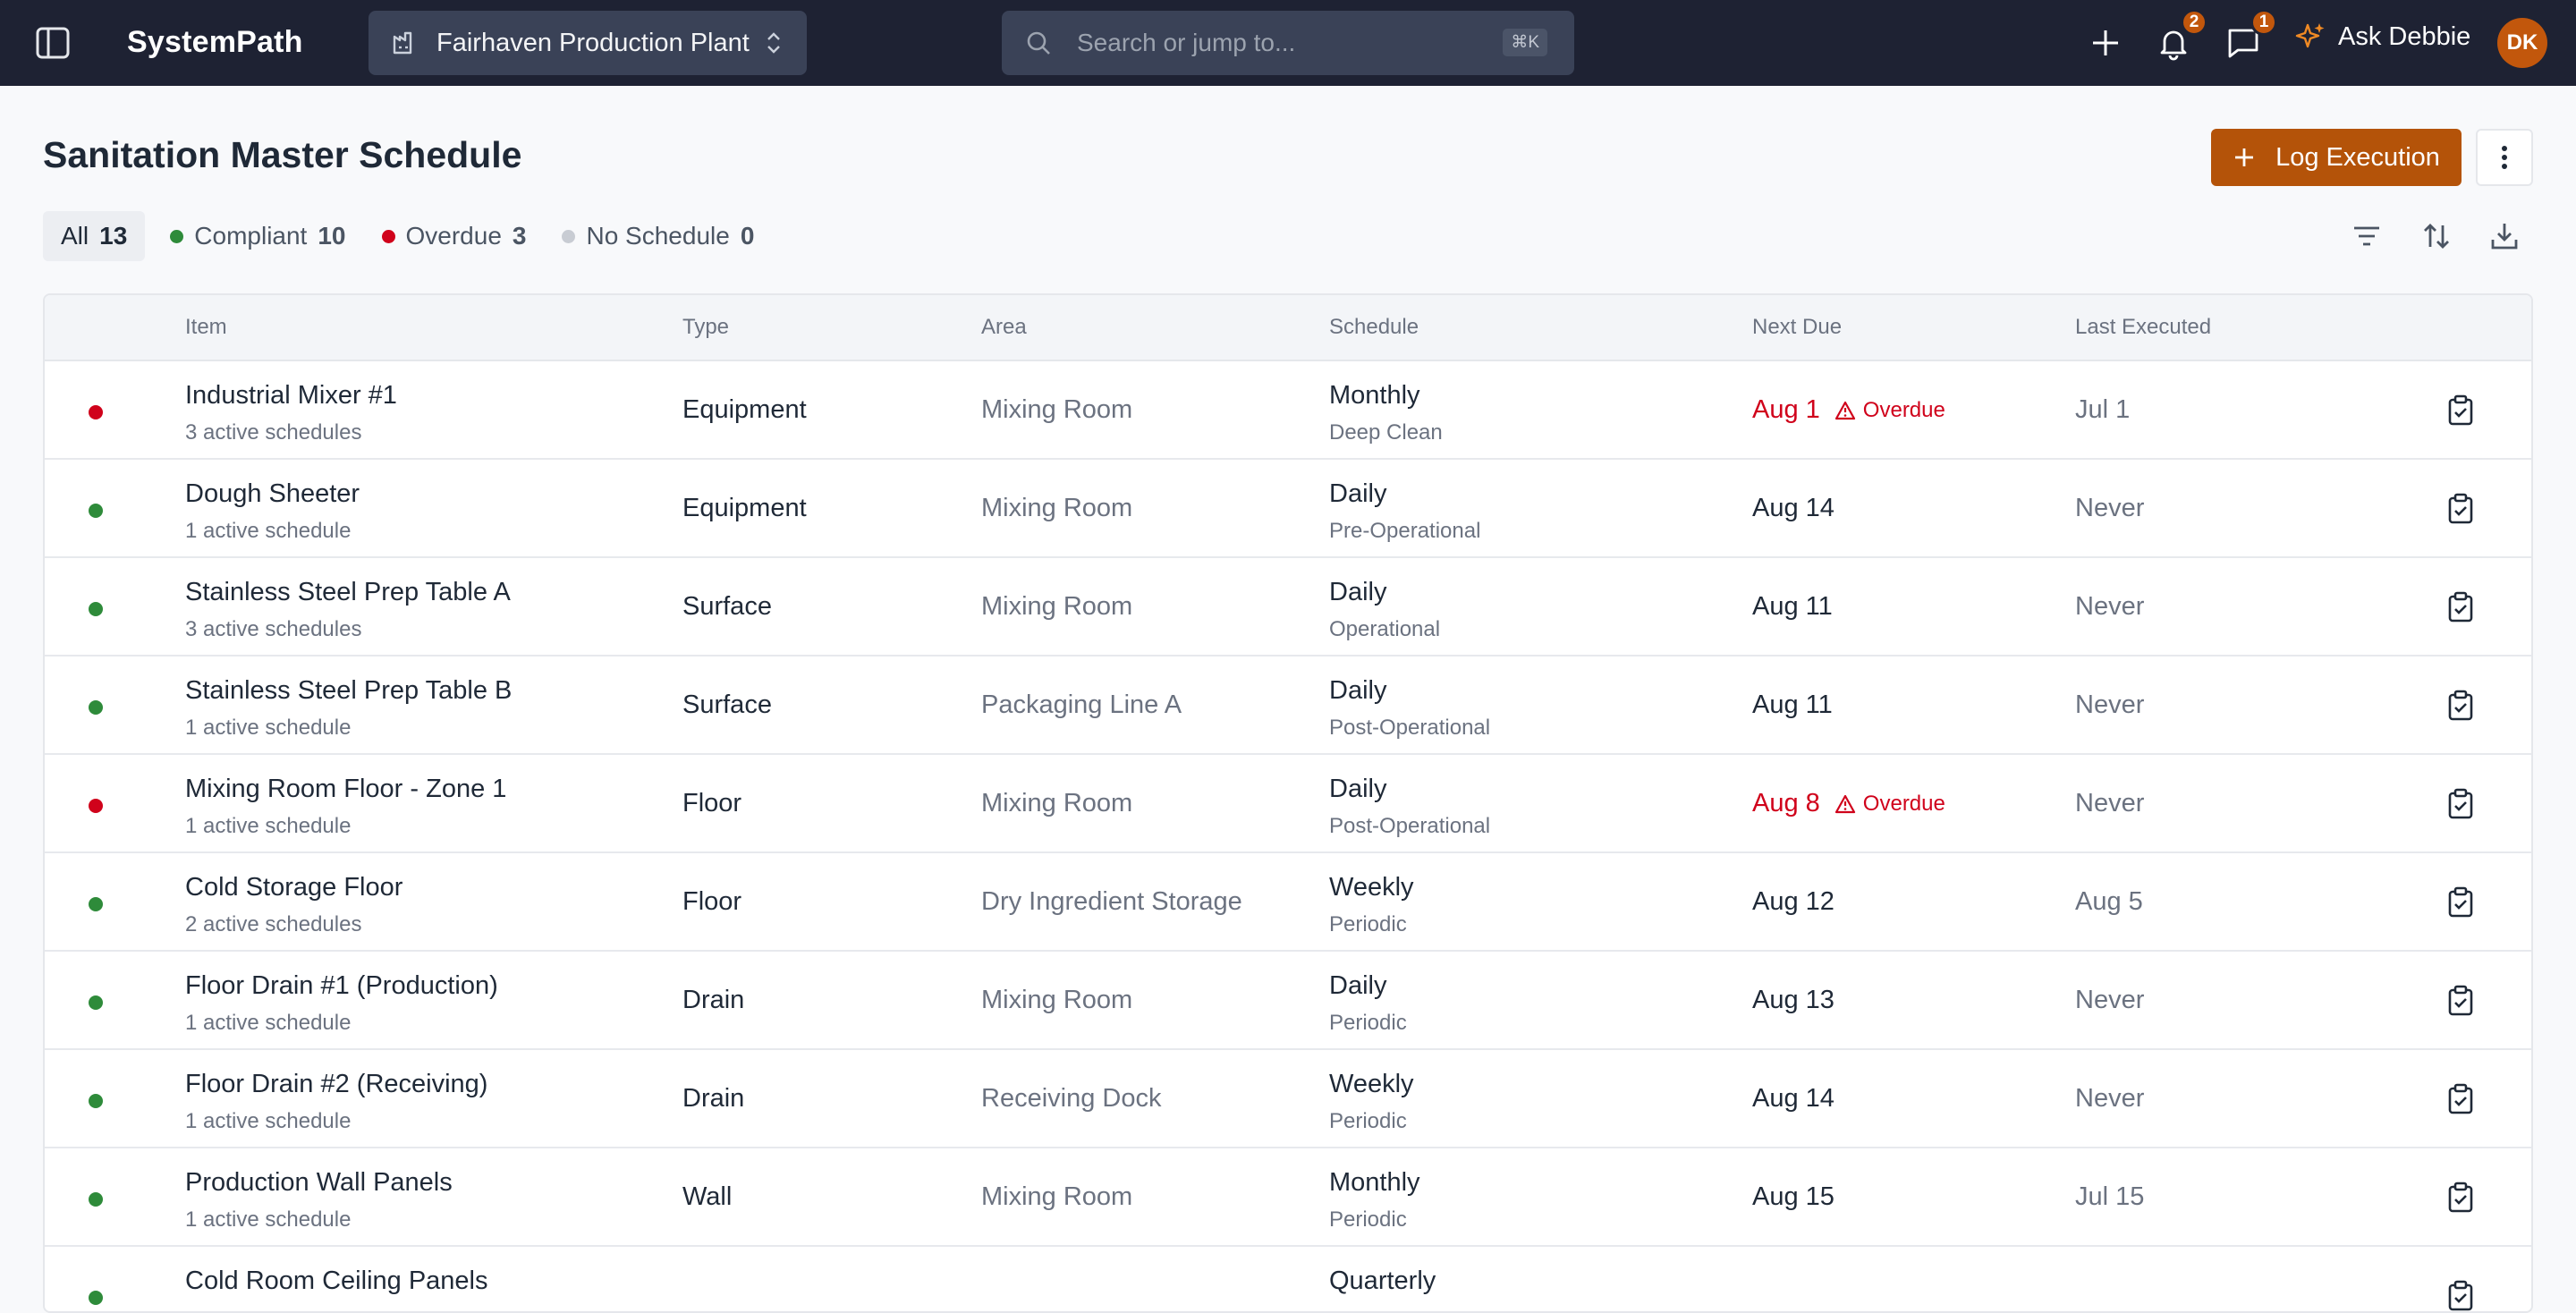 The width and height of the screenshot is (2576, 1313). What do you see at coordinates (1004, 327) in the screenshot?
I see `column-header-area: Area` at bounding box center [1004, 327].